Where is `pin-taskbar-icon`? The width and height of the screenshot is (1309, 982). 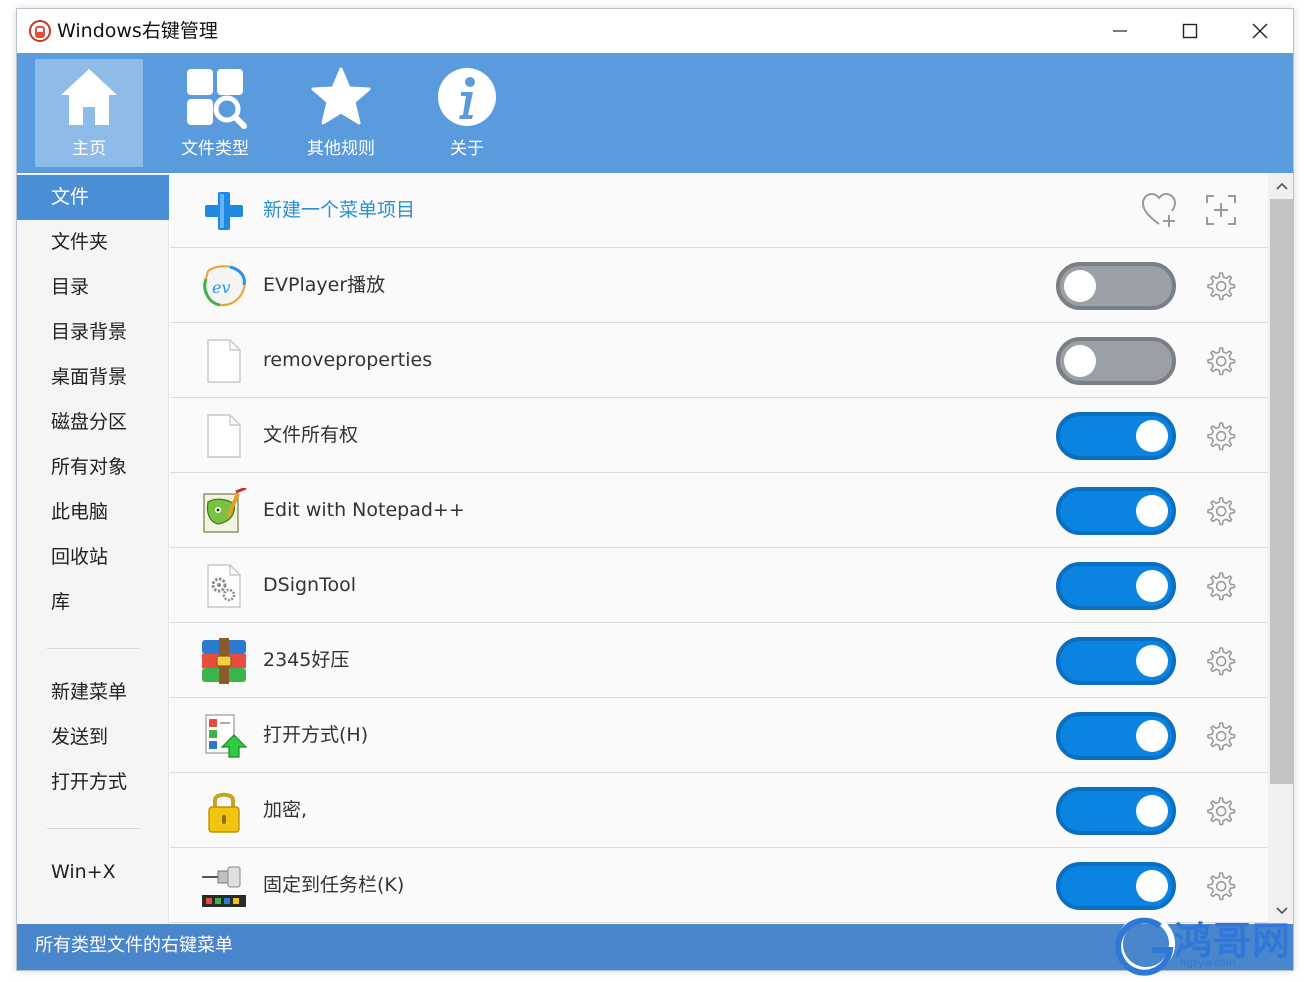 pin-taskbar-icon is located at coordinates (224, 886).